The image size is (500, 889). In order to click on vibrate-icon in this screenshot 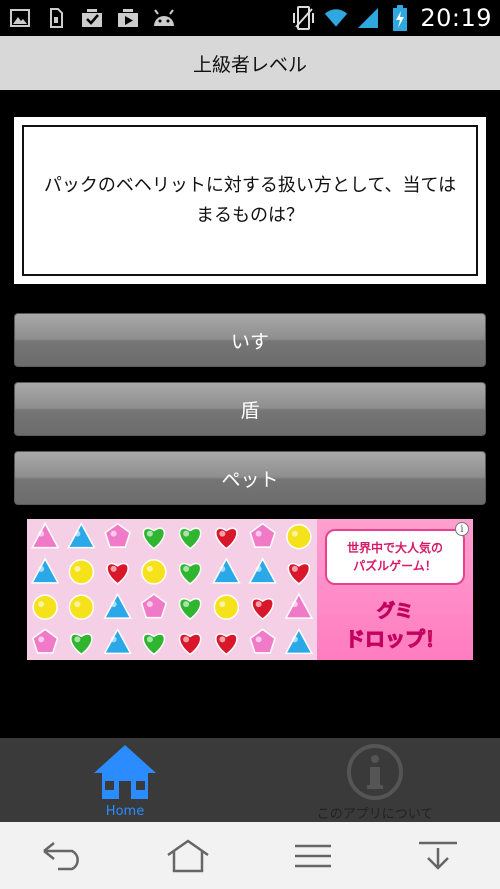, I will do `click(304, 18)`.